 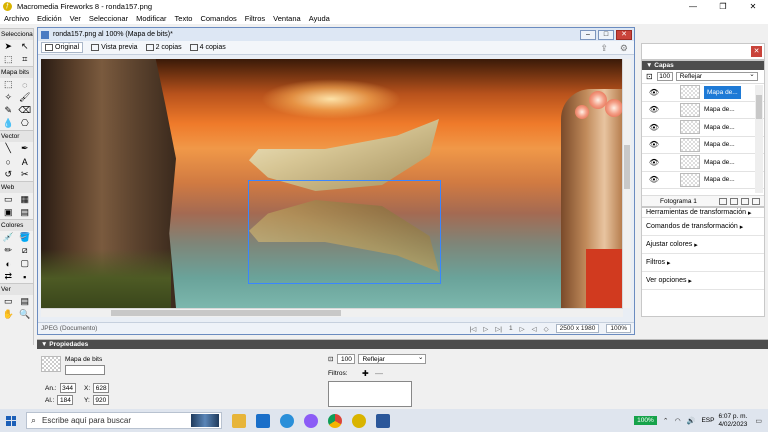 What do you see at coordinates (604, 48) in the screenshot?
I see `quick-export-icon: ⇪` at bounding box center [604, 48].